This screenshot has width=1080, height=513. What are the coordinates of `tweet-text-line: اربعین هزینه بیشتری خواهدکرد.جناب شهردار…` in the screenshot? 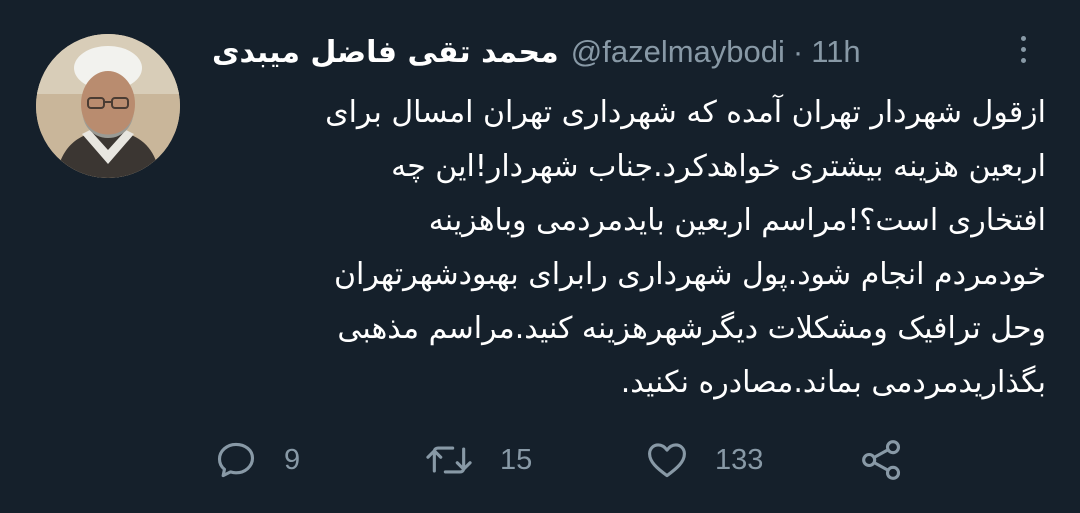 It's located at (718, 166).